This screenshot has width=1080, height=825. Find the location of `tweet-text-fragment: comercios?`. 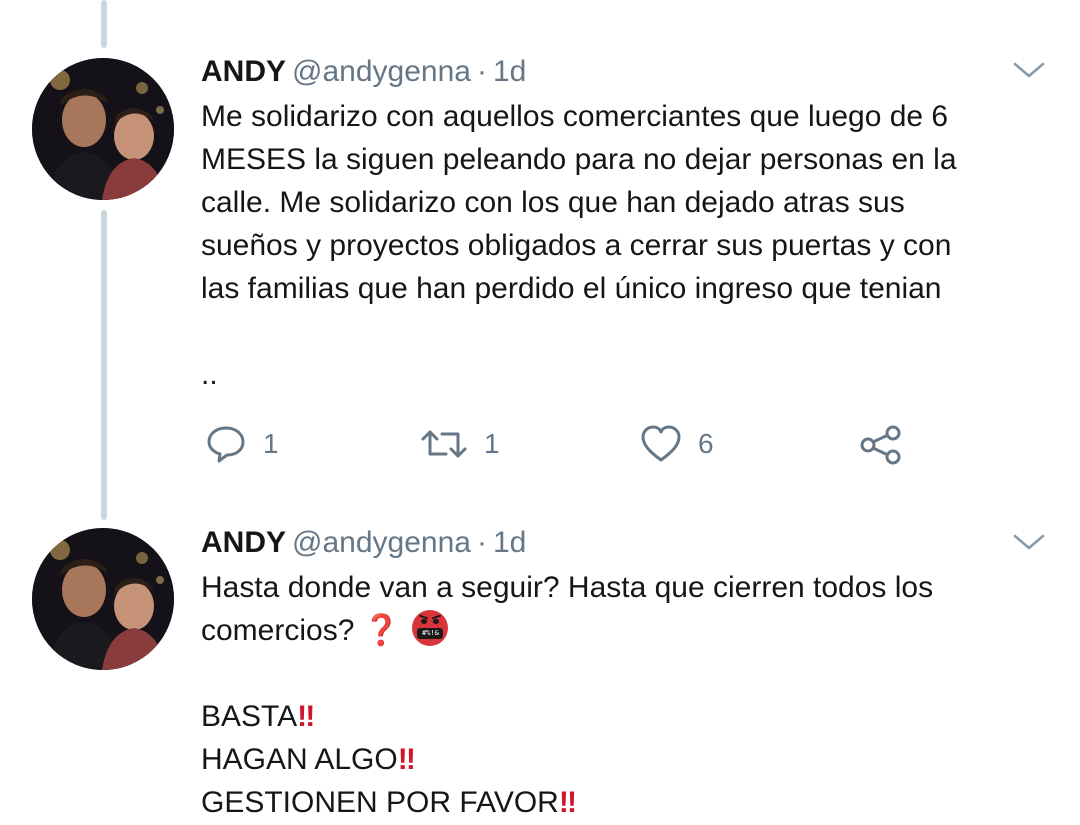

tweet-text-fragment: comercios? is located at coordinates (278, 630).